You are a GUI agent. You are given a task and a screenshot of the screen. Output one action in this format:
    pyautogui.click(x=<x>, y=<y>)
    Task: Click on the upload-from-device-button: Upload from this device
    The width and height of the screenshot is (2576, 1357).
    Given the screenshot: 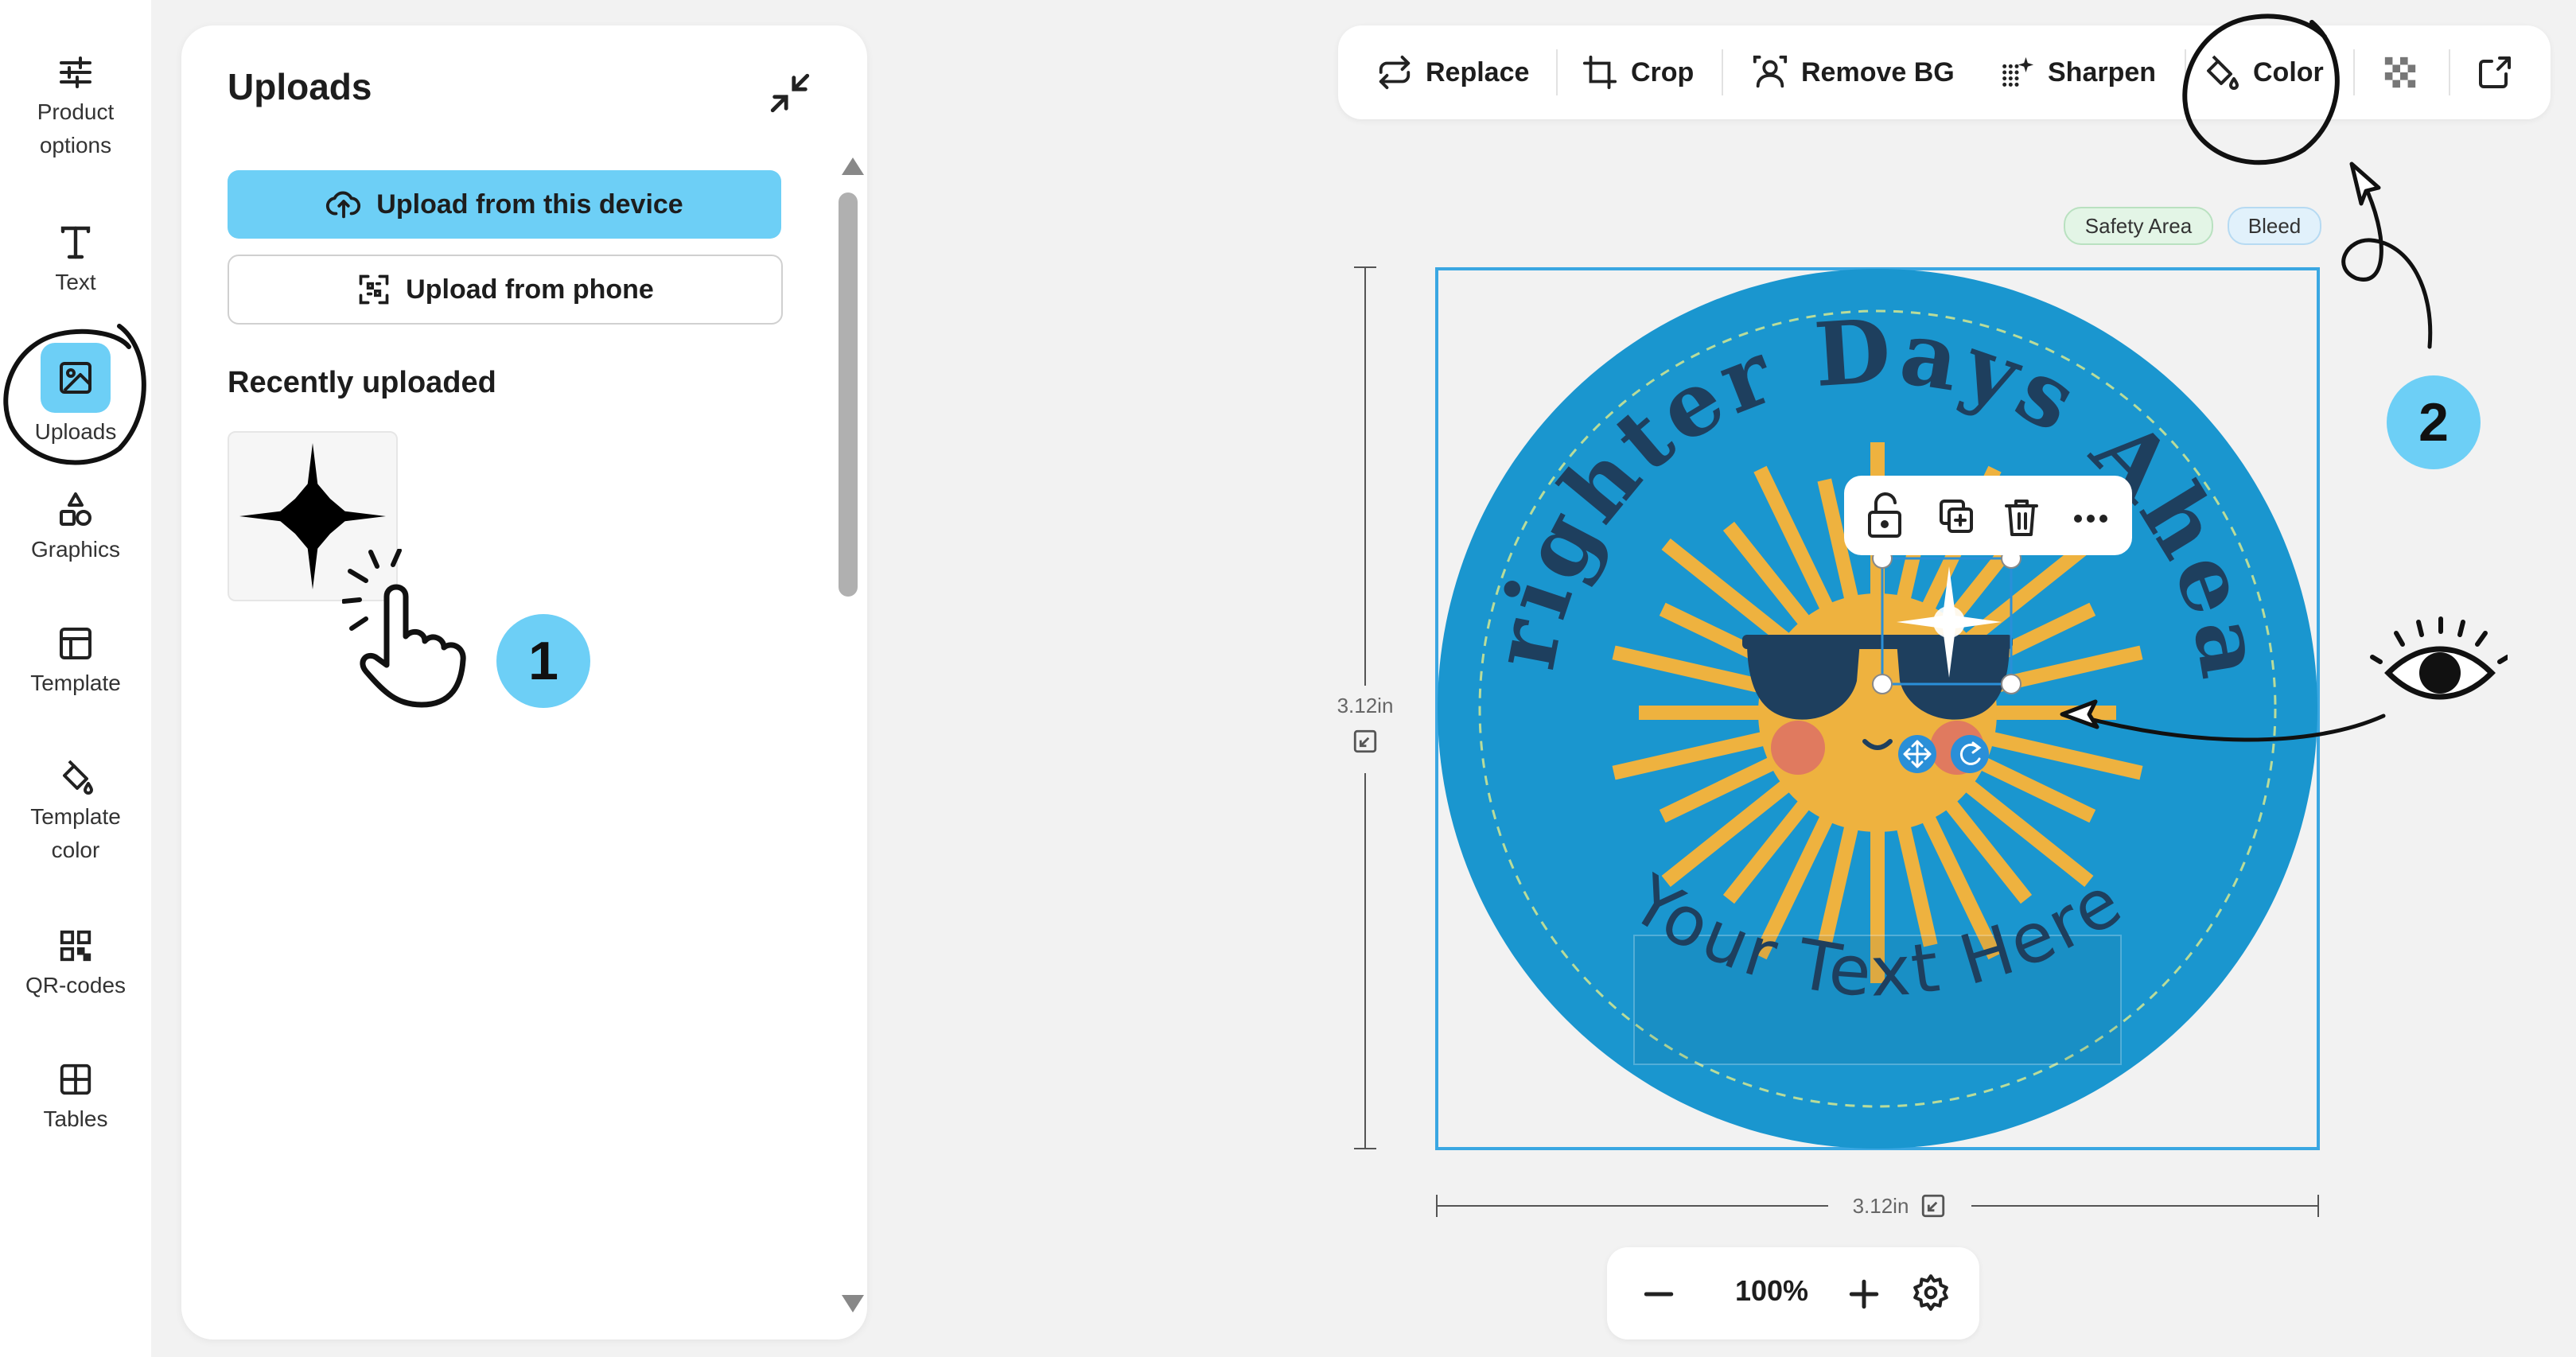 What is the action you would take?
    pyautogui.click(x=505, y=205)
    